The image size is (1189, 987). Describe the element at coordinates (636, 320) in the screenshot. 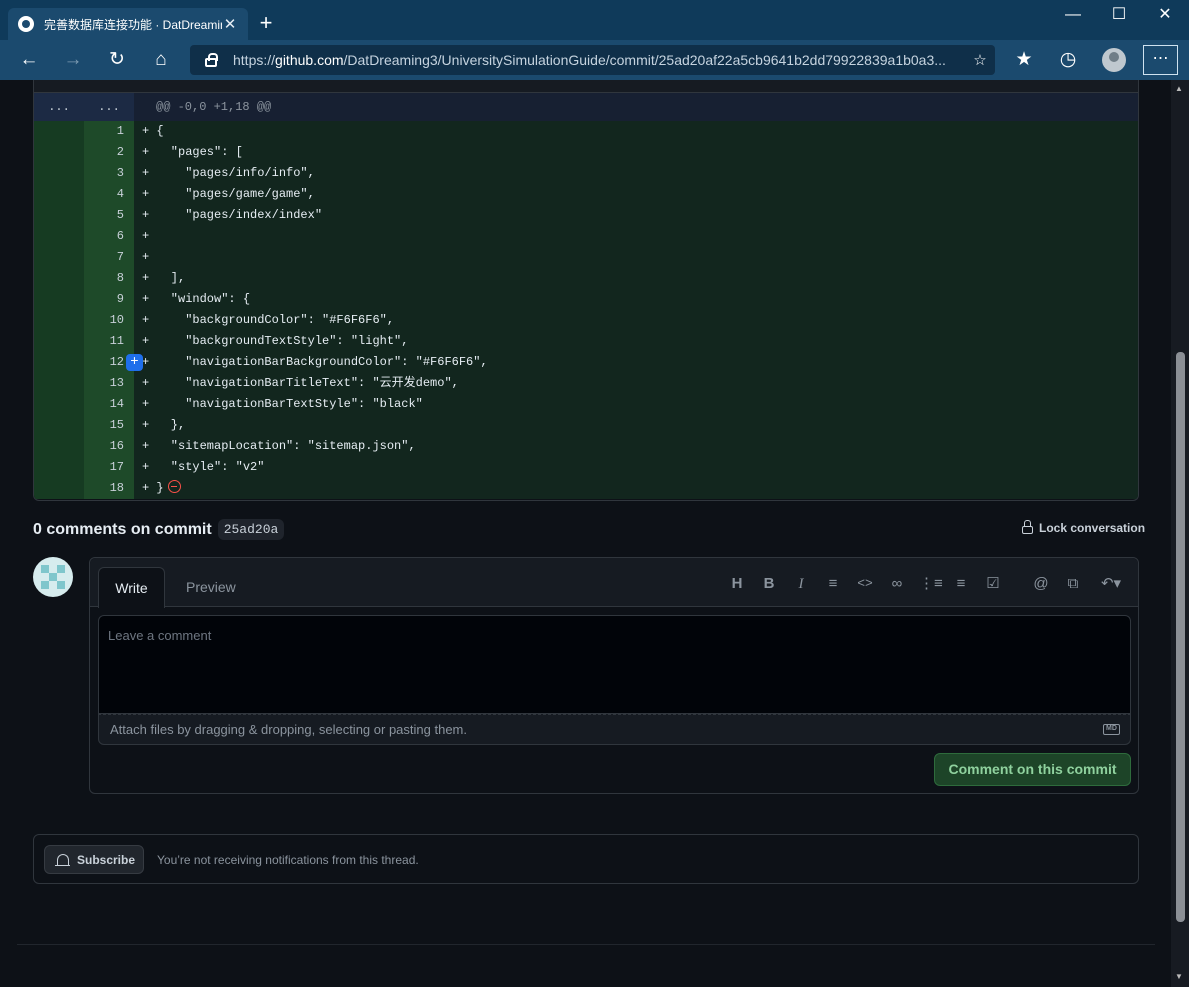

I see `code-line: + "backgroundColor": "#F6F6F6",` at that location.